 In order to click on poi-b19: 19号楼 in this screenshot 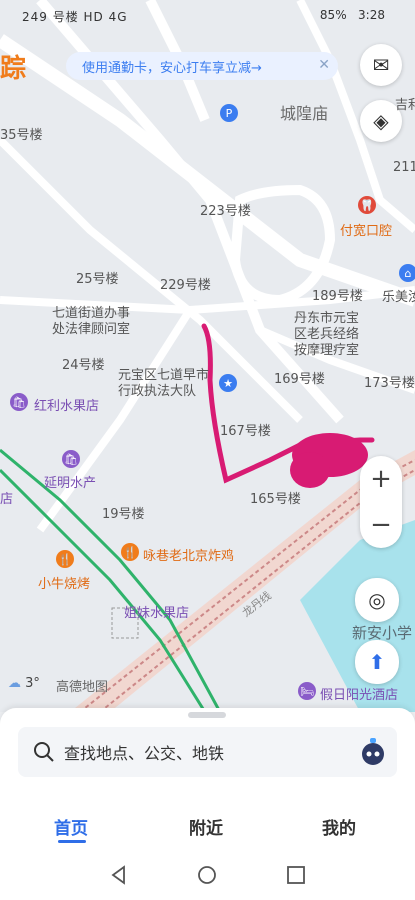, I will do `click(123, 514)`.